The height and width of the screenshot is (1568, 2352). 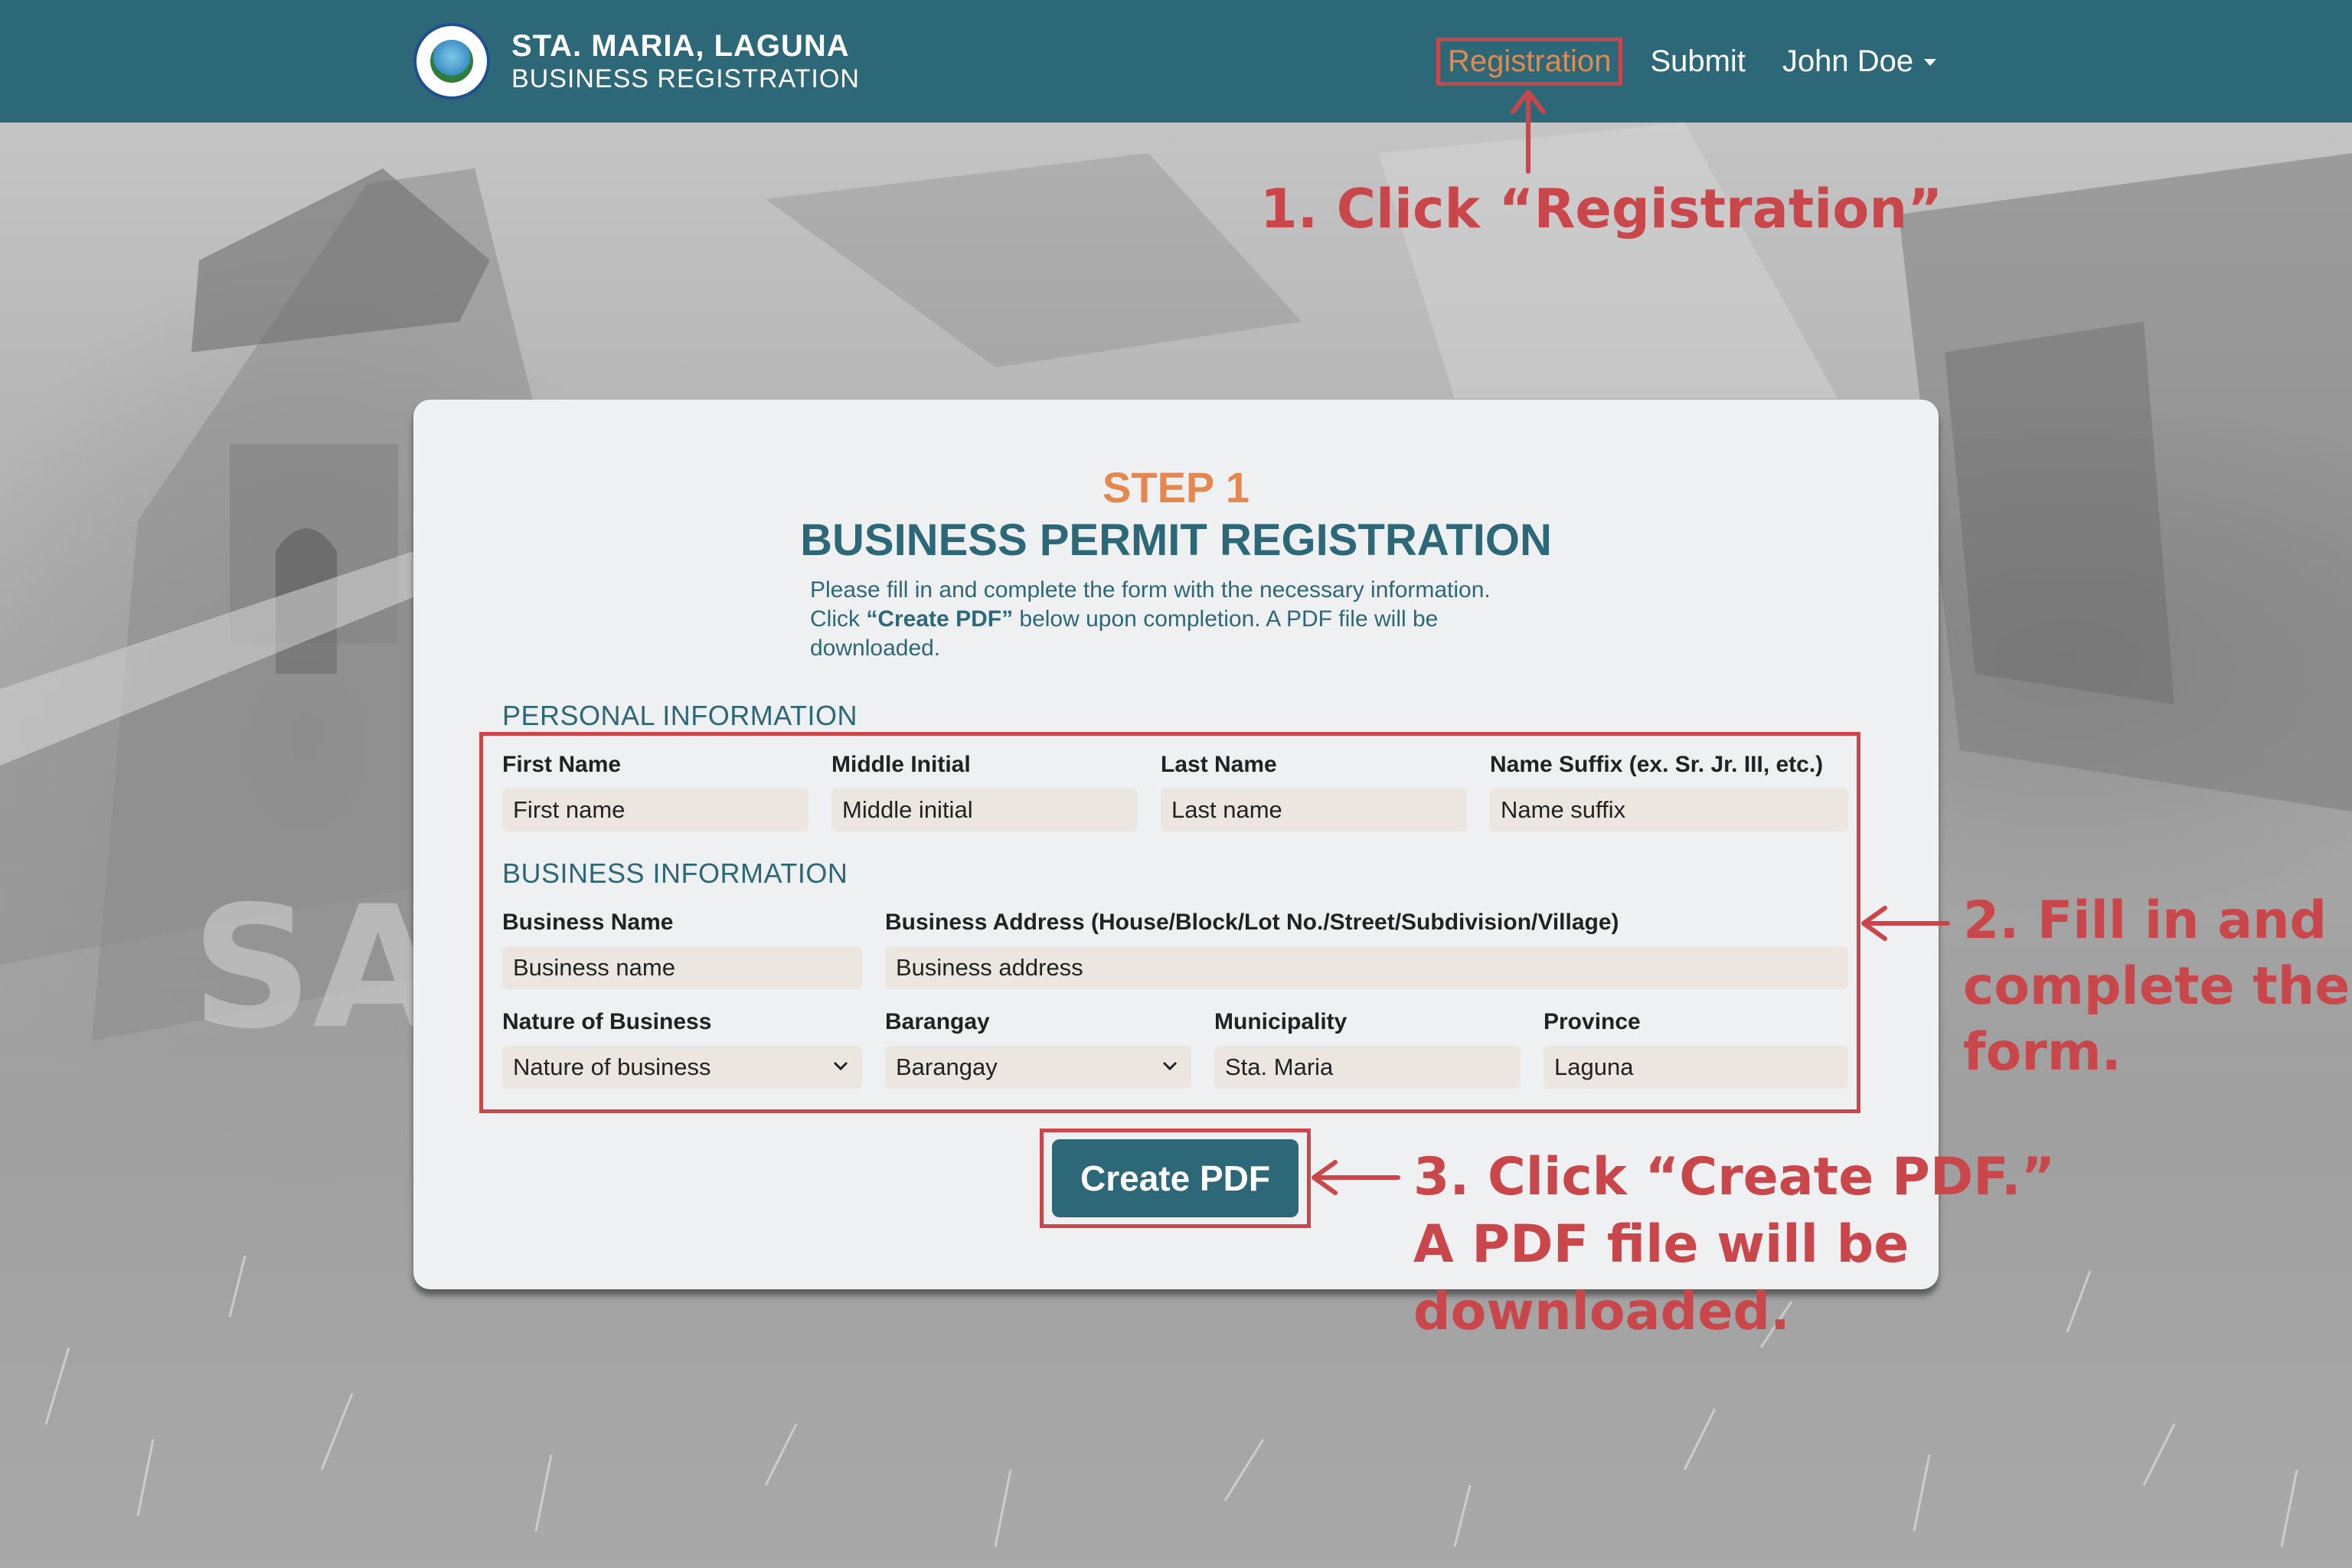 I want to click on brand: STA. MARIA, LAGUNA BUSINESS REGISTRATION, so click(x=636, y=61).